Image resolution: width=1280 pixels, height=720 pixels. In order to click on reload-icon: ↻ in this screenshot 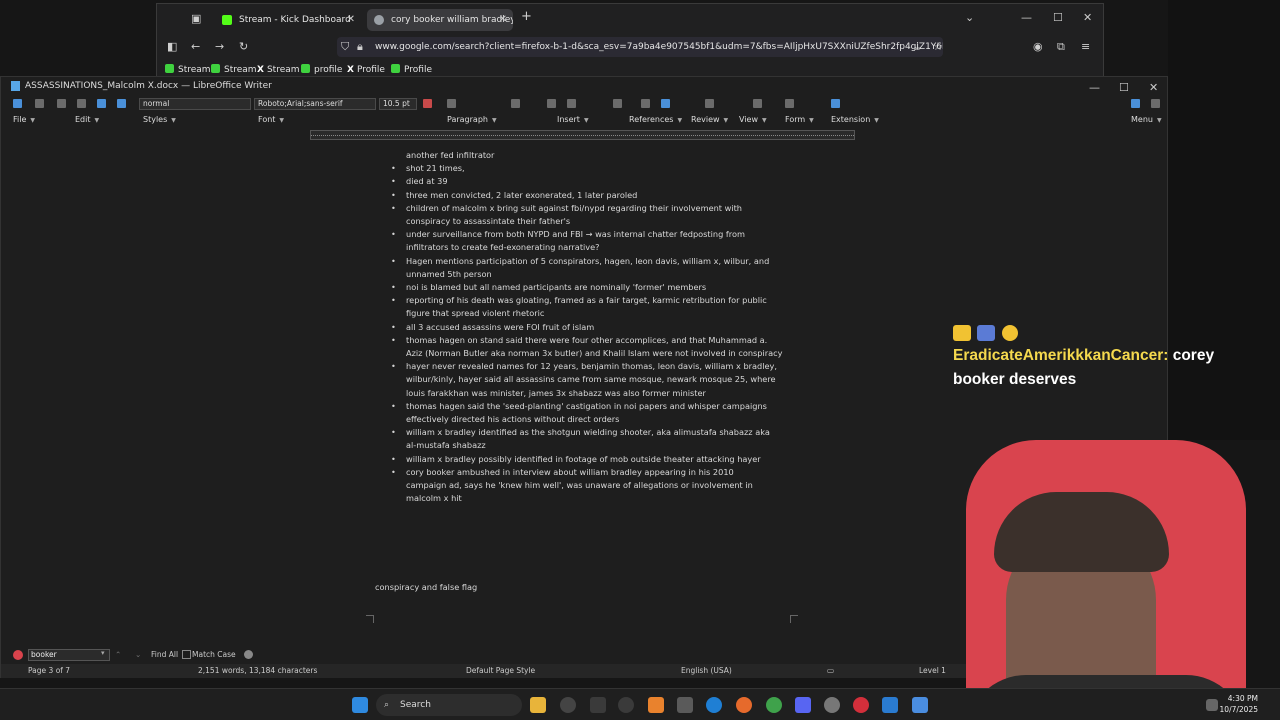, I will do `click(243, 47)`.